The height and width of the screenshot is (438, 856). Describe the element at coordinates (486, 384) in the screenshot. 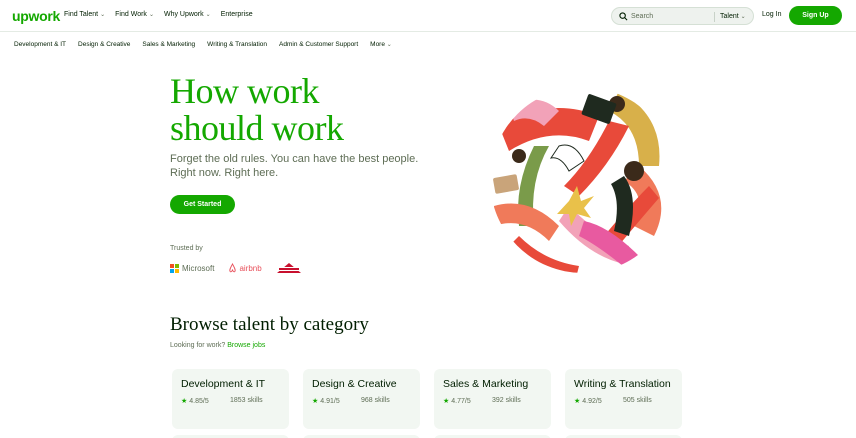

I see `category-card-title: Sales & Marketing` at that location.